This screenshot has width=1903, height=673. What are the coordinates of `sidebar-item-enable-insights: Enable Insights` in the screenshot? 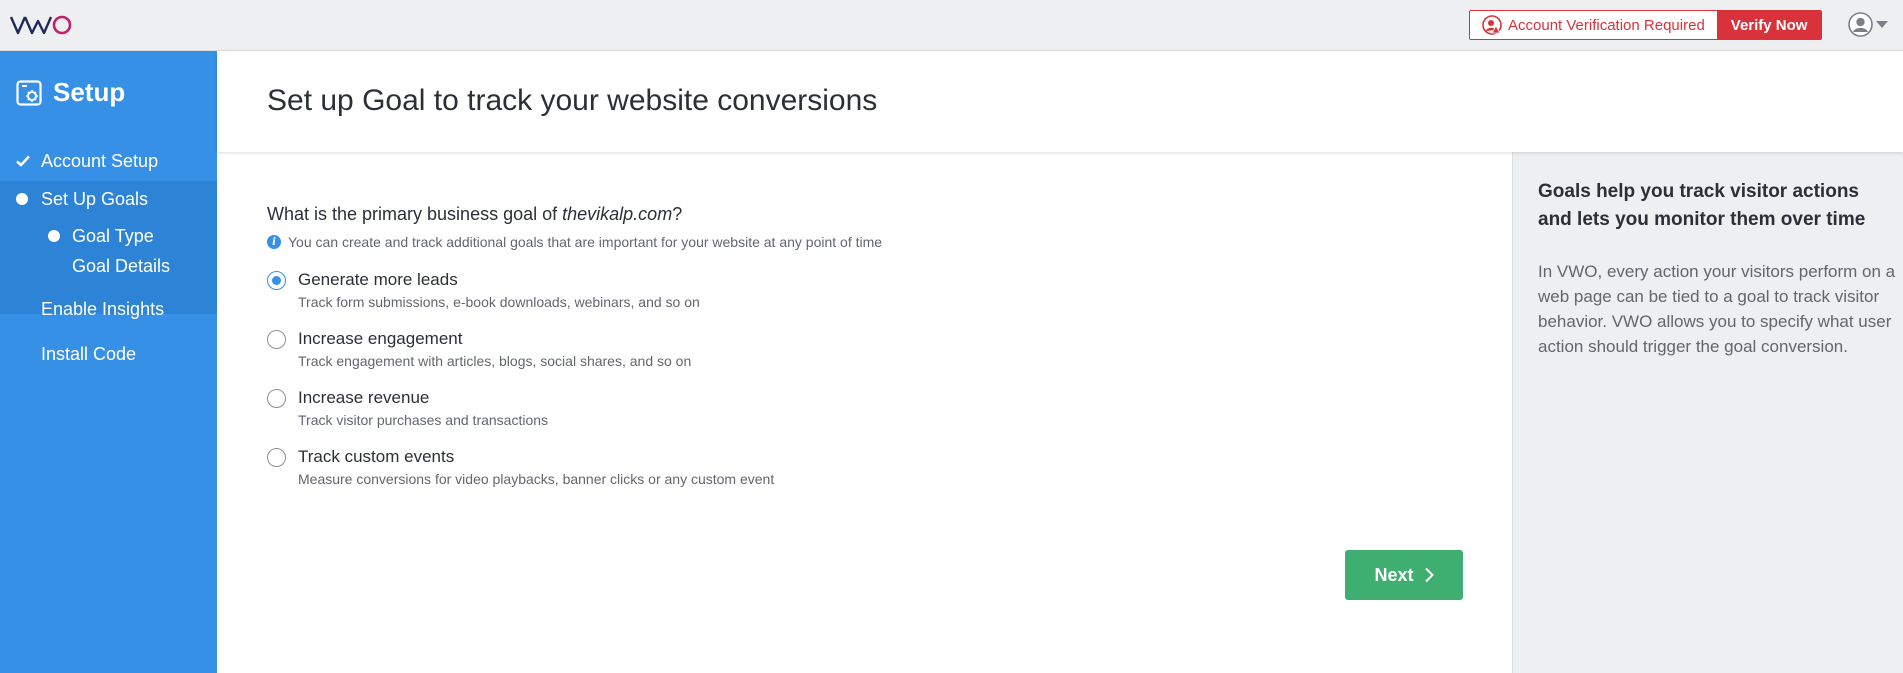 It's located at (108, 309).